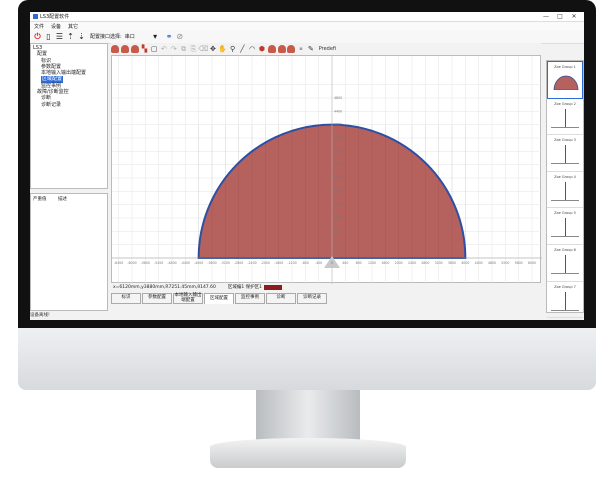 This screenshot has height=490, width=612. I want to click on paste-icon: ⎘, so click(193, 49).